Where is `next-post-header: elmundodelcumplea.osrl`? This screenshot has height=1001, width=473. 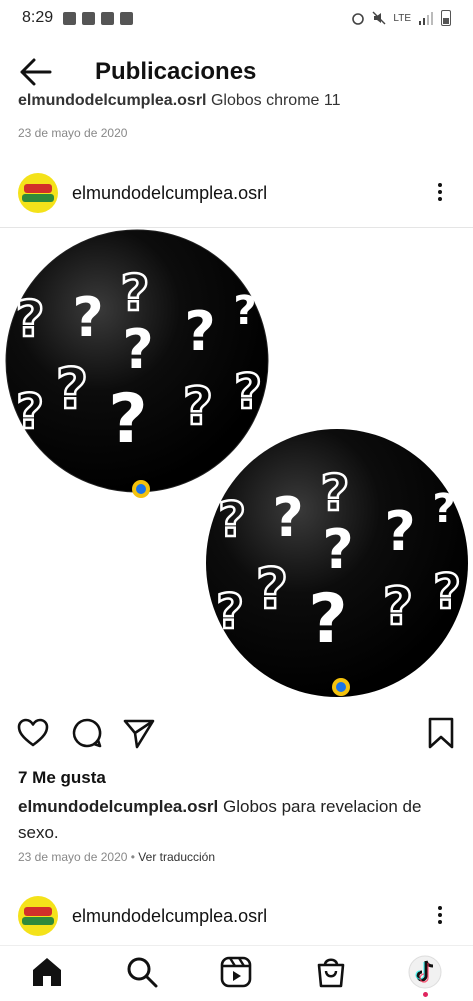
next-post-header: elmundodelcumplea.osrl is located at coordinates (236, 918).